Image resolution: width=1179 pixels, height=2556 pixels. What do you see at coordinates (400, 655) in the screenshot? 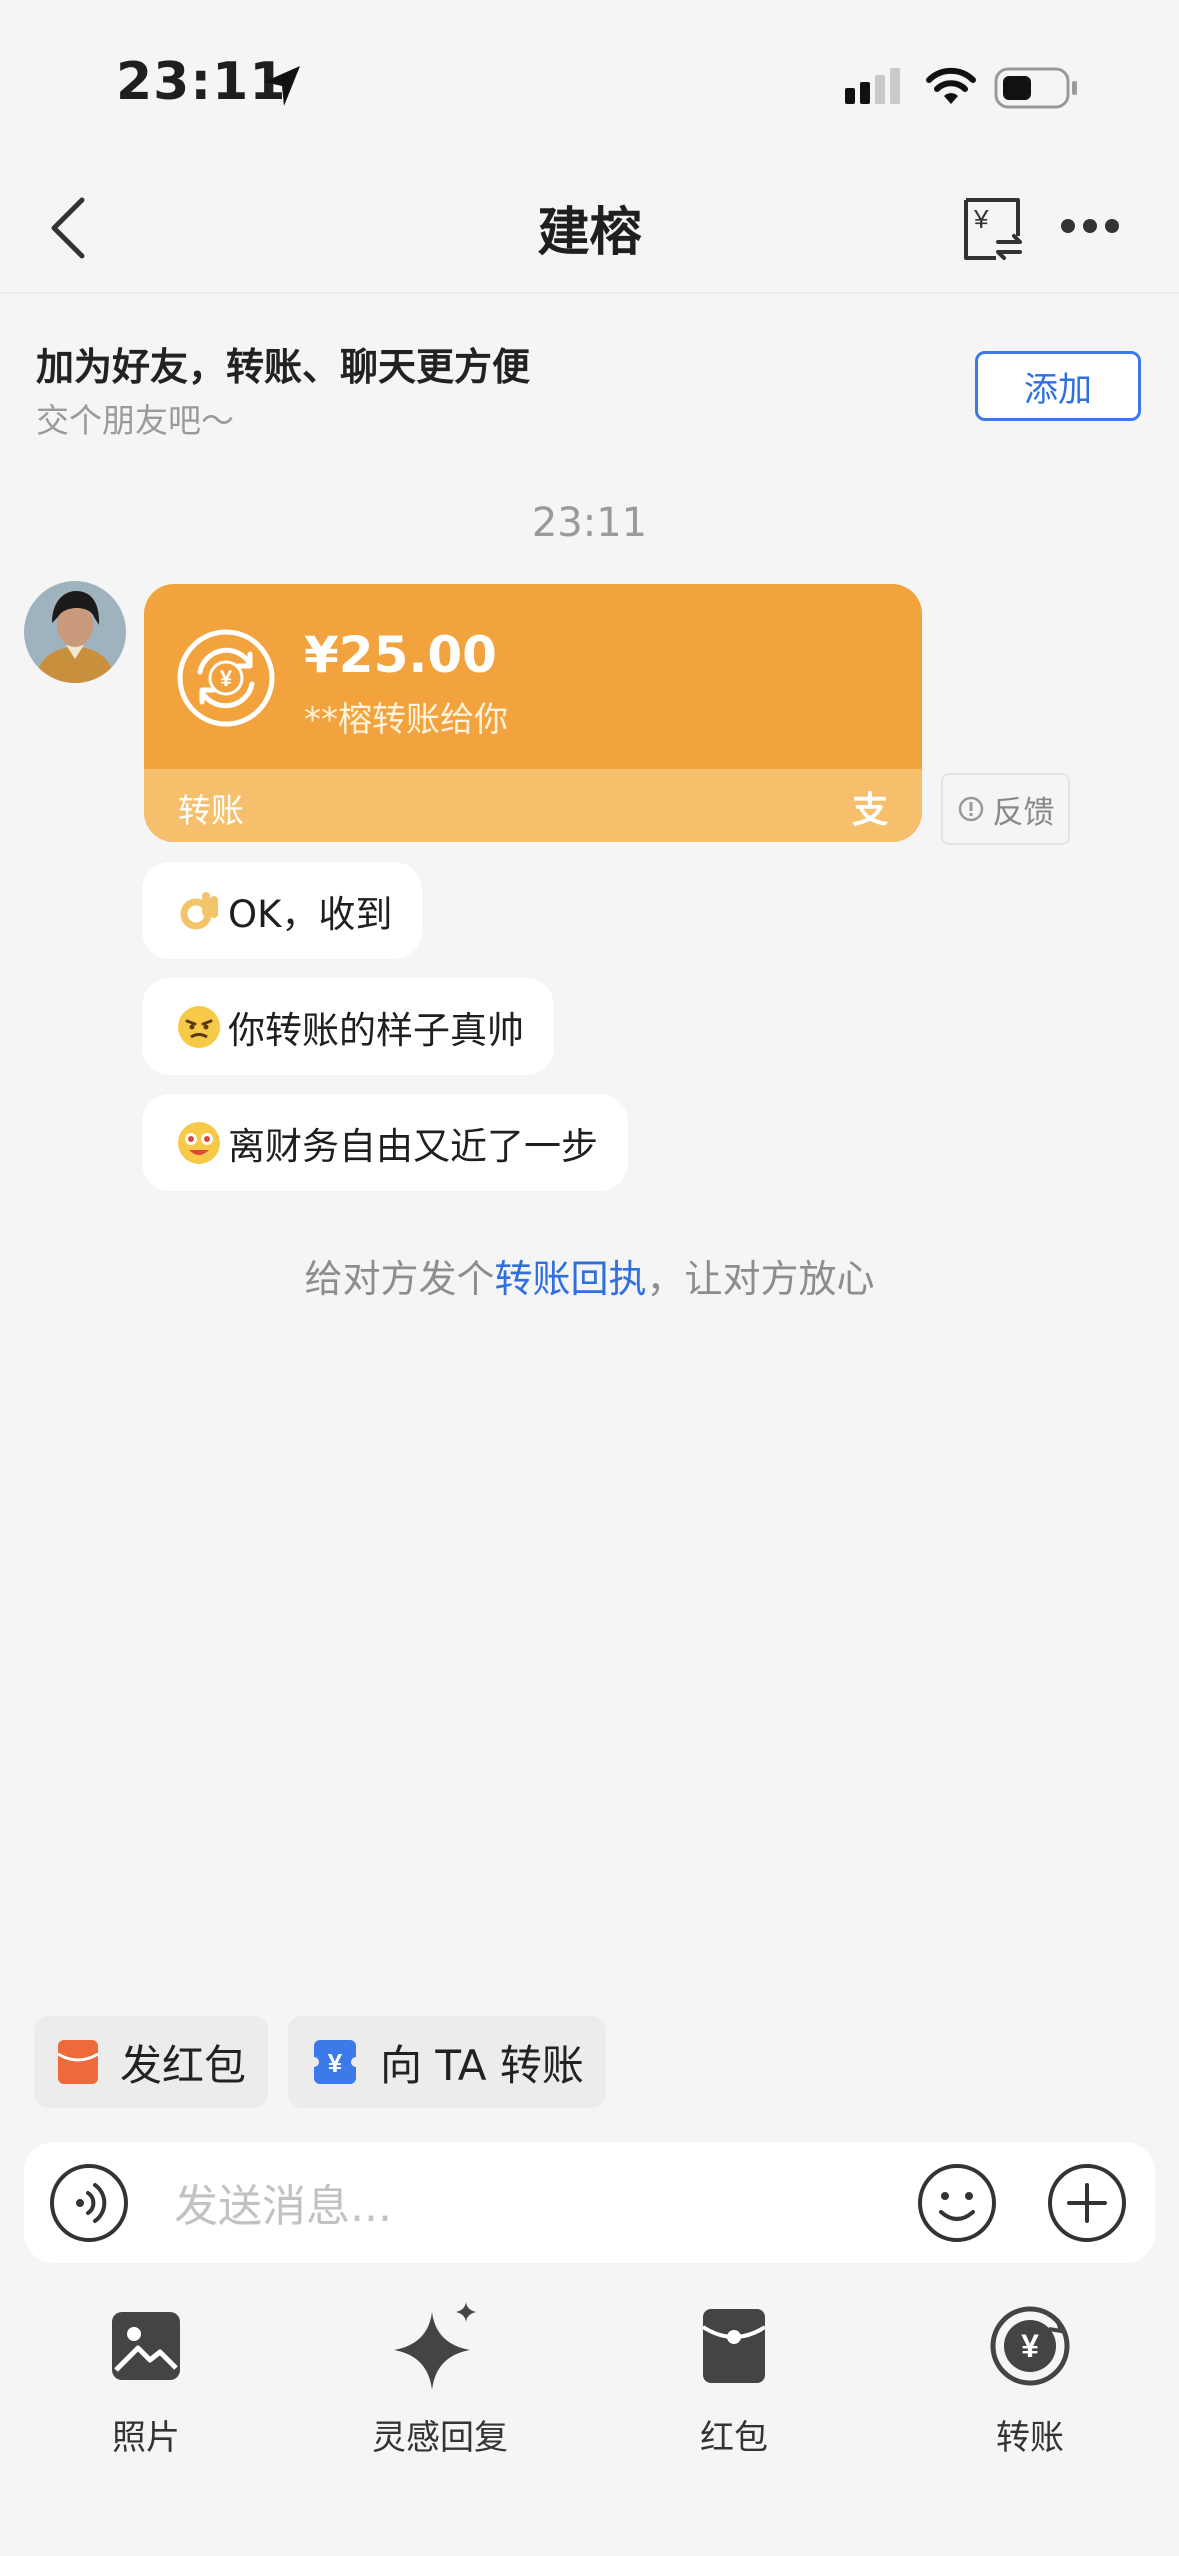
I see `transfer-amount: ¥25.00` at bounding box center [400, 655].